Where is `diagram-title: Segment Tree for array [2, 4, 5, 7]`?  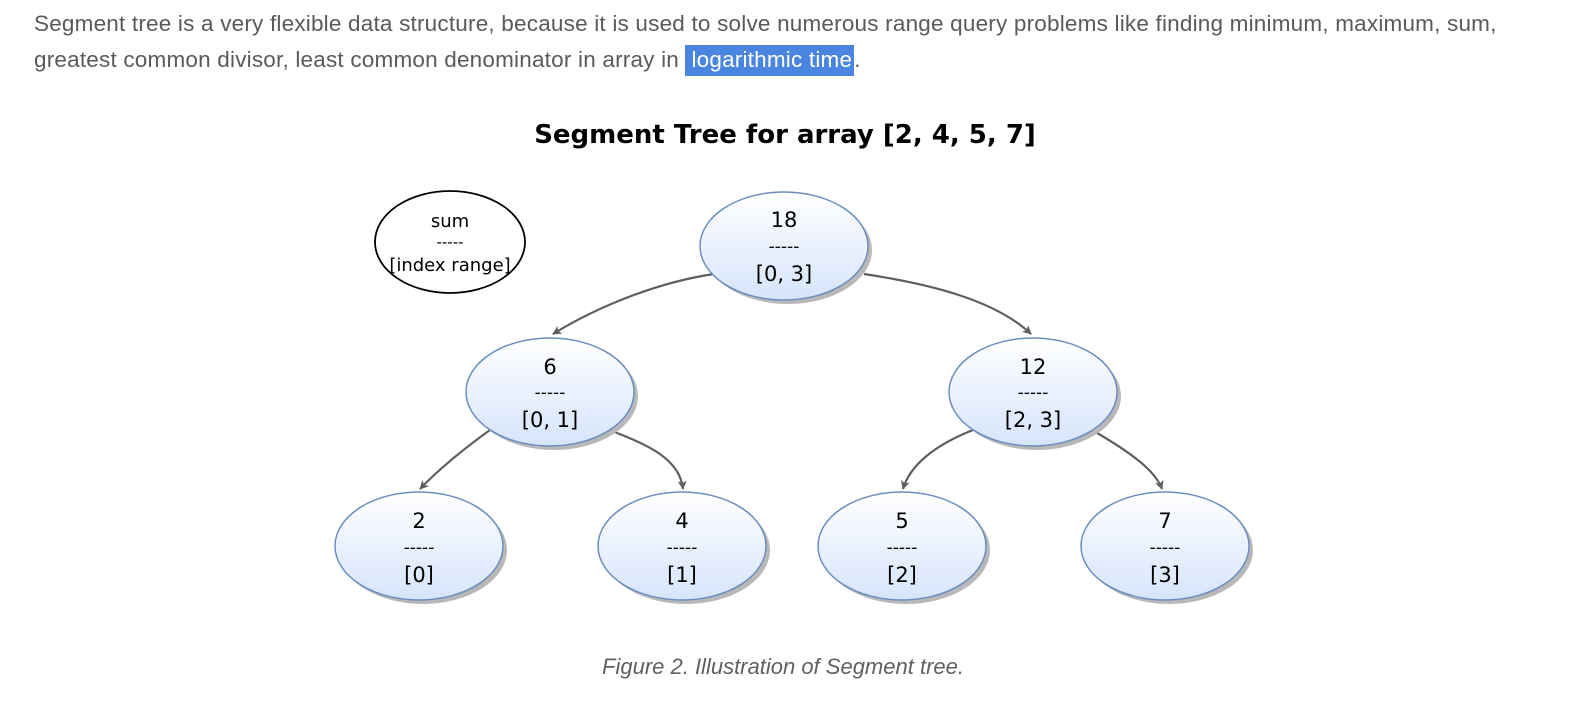 diagram-title: Segment Tree for array [2, 4, 5, 7] is located at coordinates (785, 135).